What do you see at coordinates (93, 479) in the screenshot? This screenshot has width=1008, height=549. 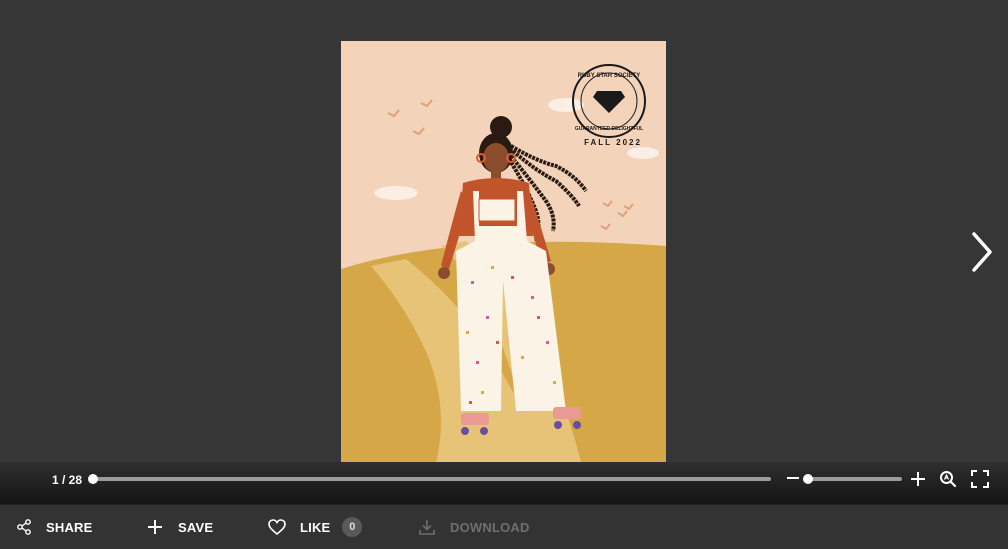 I see `page-progress-thumb` at bounding box center [93, 479].